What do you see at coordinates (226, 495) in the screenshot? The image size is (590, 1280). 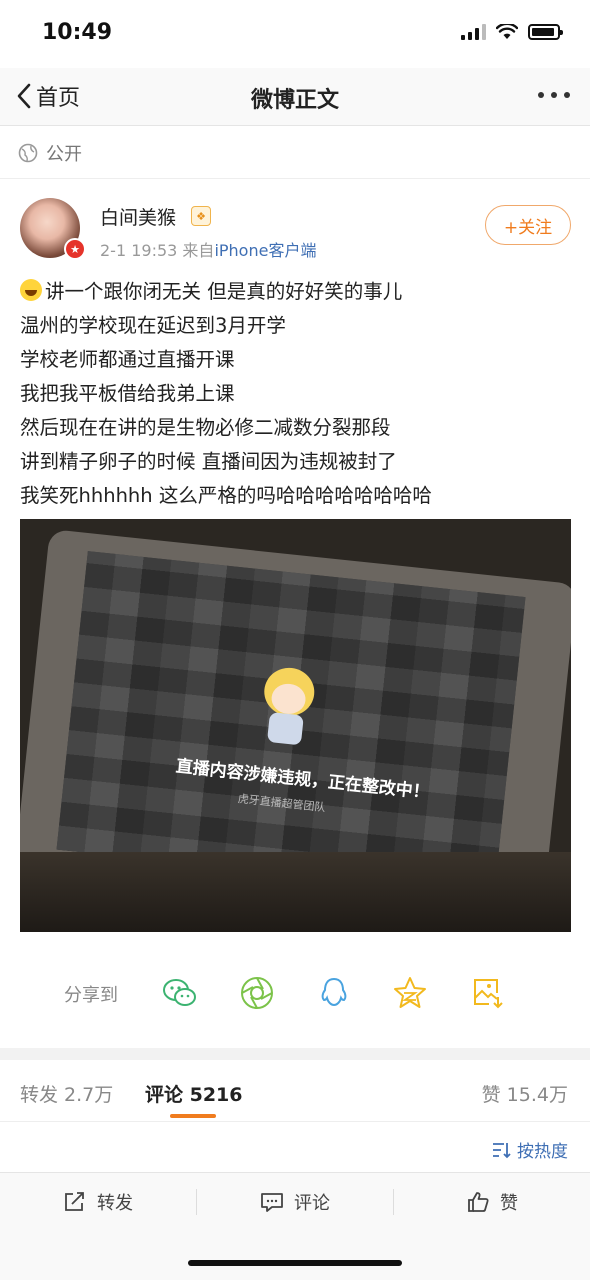 I see `post-line: 我笑死hhhhhh 这么严格的吗哈哈哈哈哈哈哈哈` at bounding box center [226, 495].